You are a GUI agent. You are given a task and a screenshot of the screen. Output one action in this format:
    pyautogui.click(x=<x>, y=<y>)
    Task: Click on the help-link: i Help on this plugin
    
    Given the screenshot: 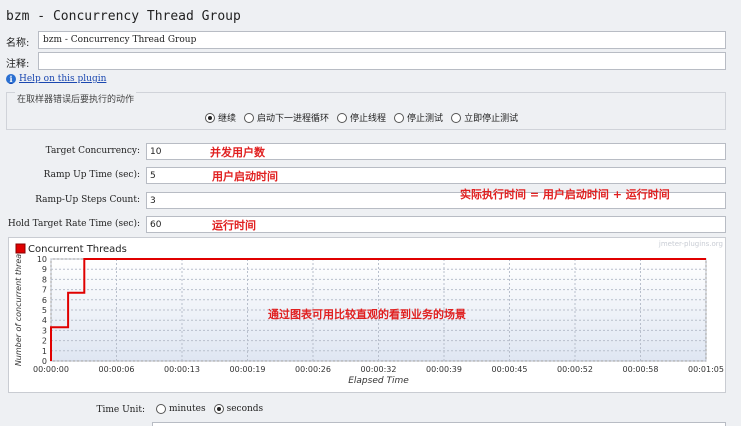 What is the action you would take?
    pyautogui.click(x=56, y=79)
    